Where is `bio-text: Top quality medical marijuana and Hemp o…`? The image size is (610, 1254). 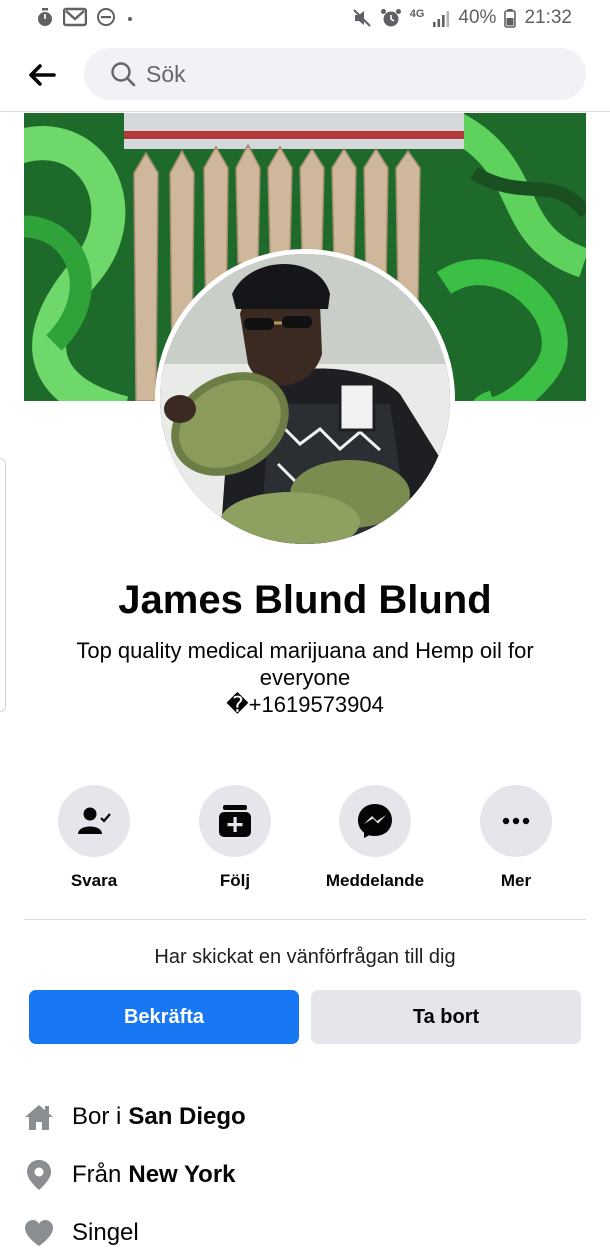 bio-text: Top quality medical marijuana and Hemp o… is located at coordinates (305, 664).